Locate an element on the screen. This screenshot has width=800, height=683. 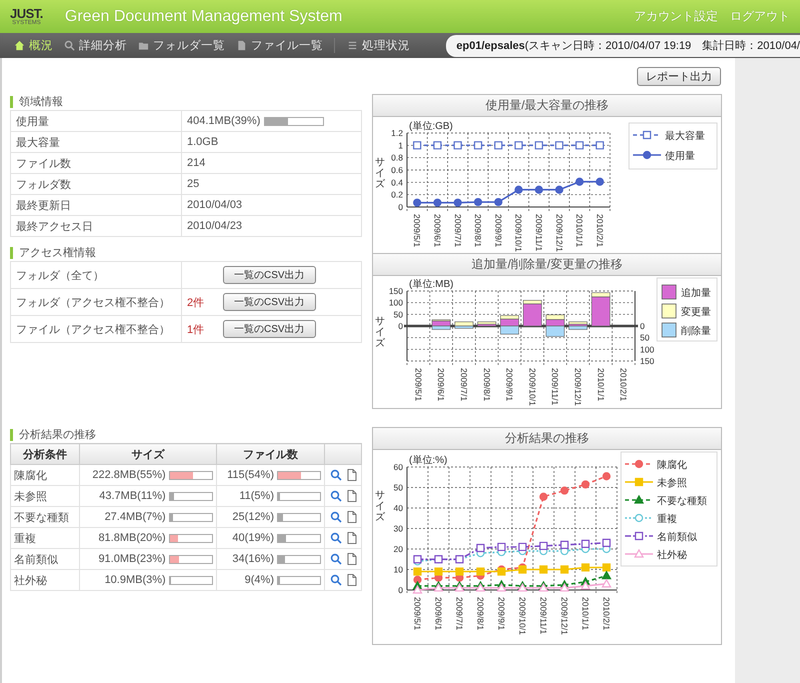
table-cell: 使用量 is located at coordinates (96, 121).